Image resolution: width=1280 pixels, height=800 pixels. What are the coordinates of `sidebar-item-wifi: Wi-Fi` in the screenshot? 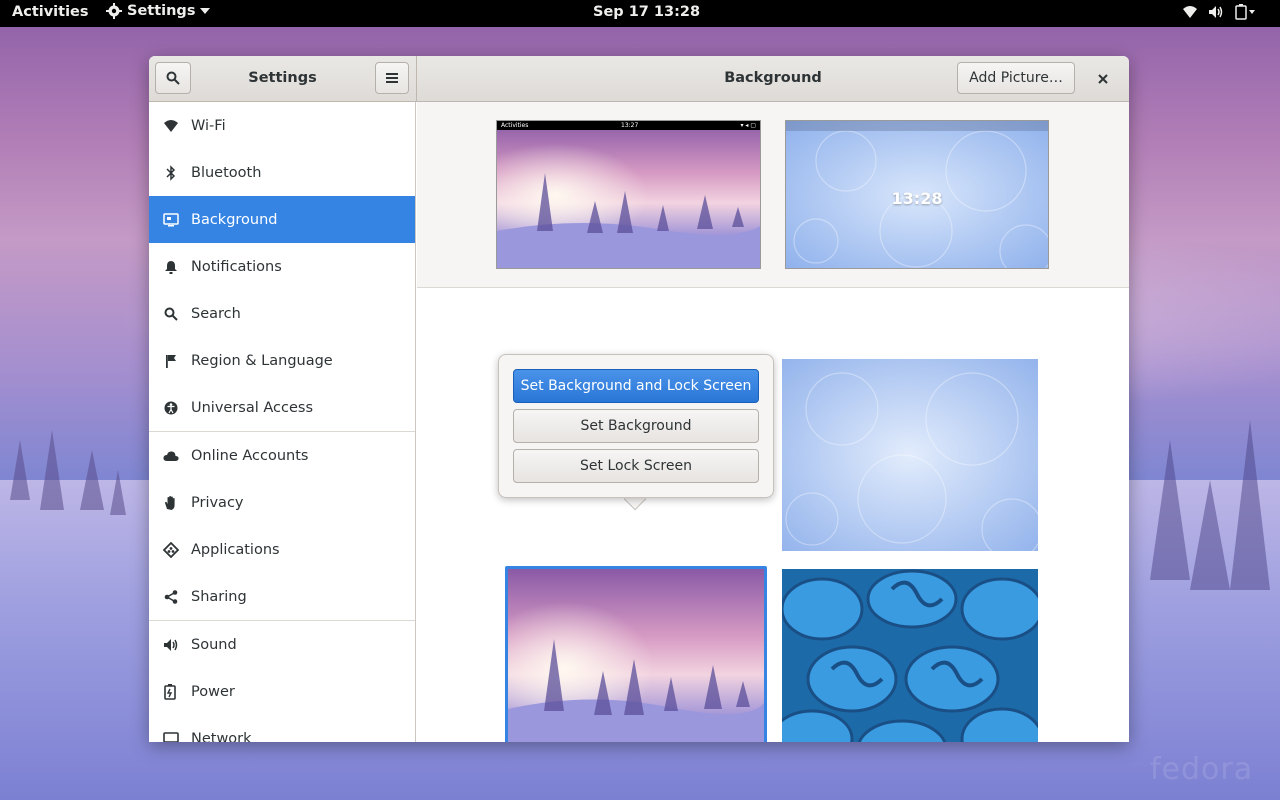 It's located at (282, 125).